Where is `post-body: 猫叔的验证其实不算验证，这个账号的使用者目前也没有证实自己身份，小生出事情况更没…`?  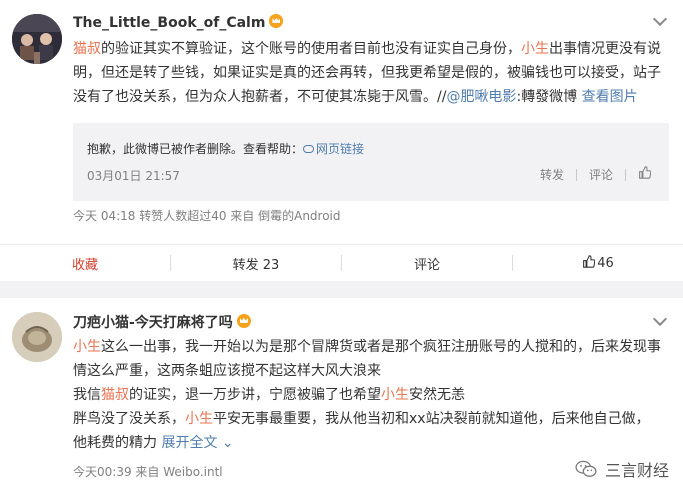
post-body: 猫叔的验证其实不算验证，这个账号的使用者目前也没有证实自己身份，小生出事情况更没… is located at coordinates (368, 73).